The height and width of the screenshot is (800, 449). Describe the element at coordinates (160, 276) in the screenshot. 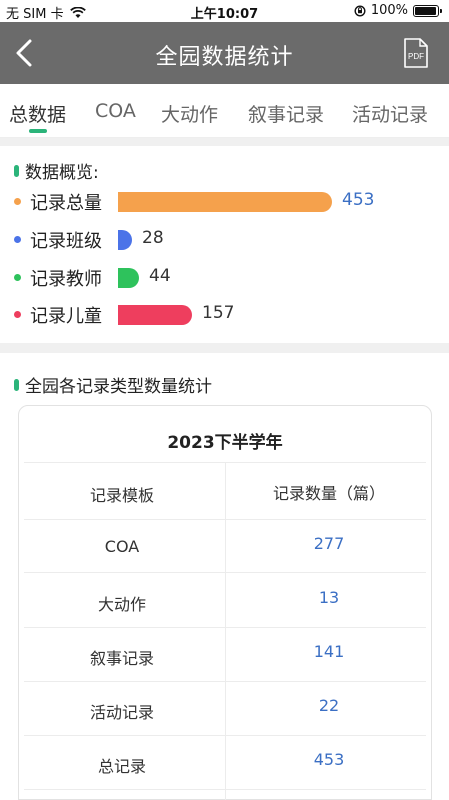

I see `overview-value: 44` at that location.